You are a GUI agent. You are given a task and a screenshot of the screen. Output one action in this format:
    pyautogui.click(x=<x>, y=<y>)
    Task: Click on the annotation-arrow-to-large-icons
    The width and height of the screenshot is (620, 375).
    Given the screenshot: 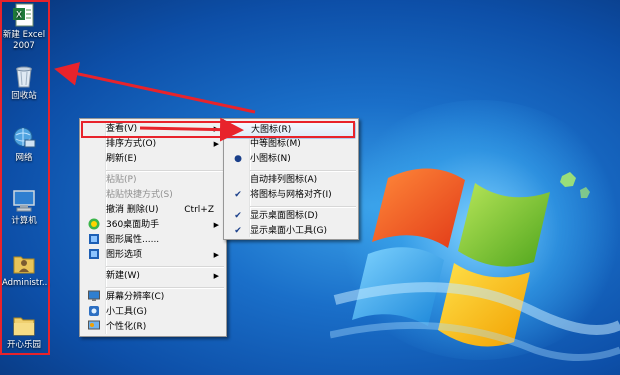 What is the action you would take?
    pyautogui.click(x=191, y=129)
    